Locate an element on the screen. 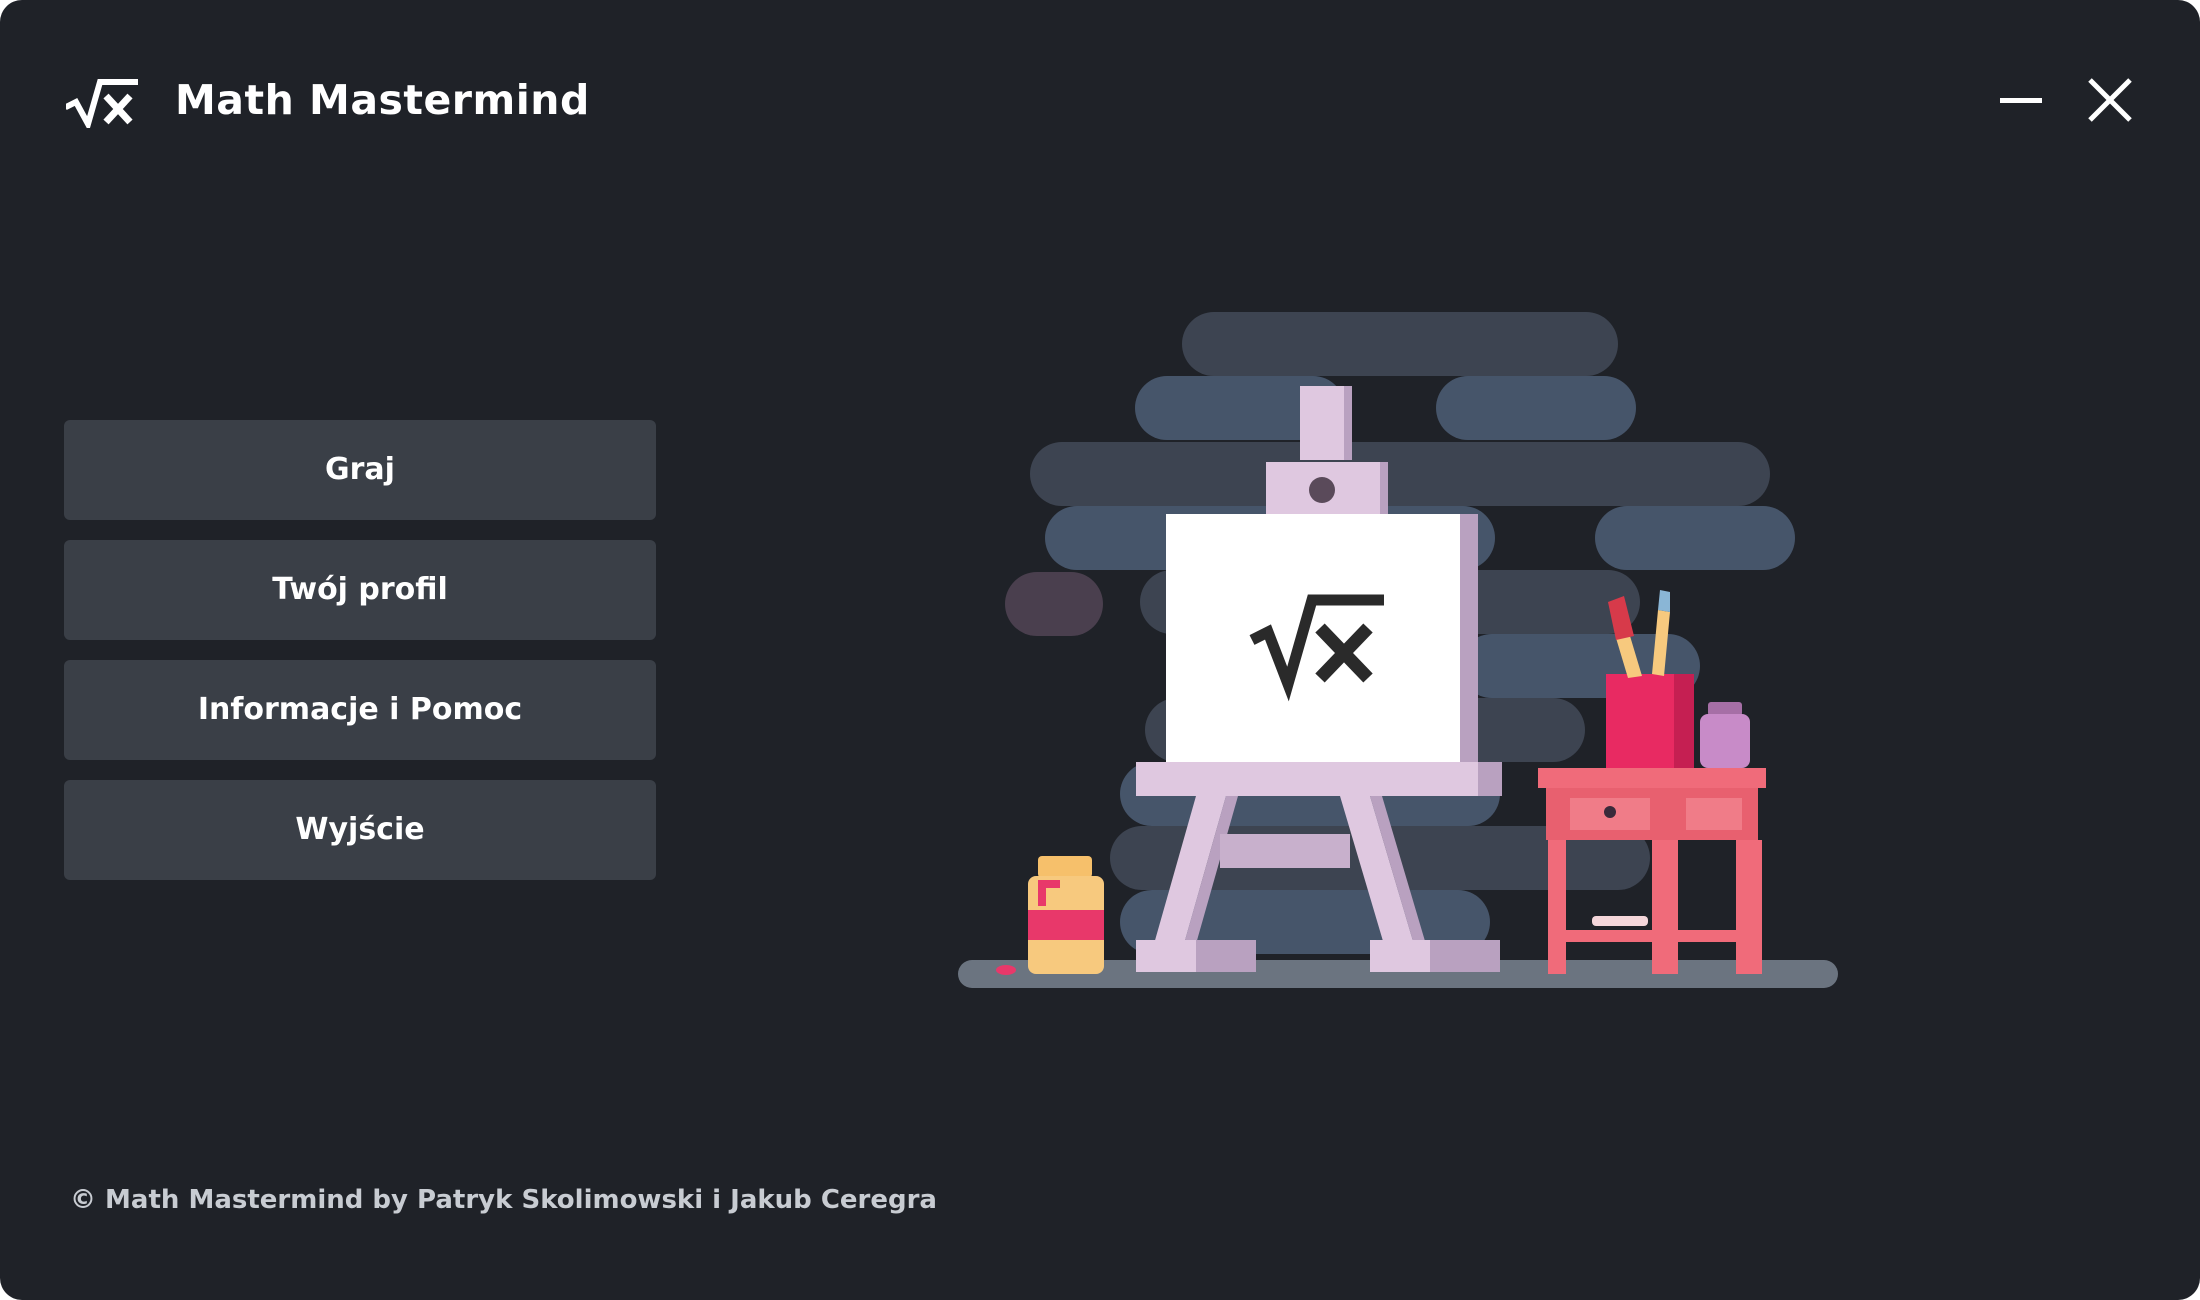 This screenshot has width=2200, height=1300. play-button: Graj is located at coordinates (360, 470).